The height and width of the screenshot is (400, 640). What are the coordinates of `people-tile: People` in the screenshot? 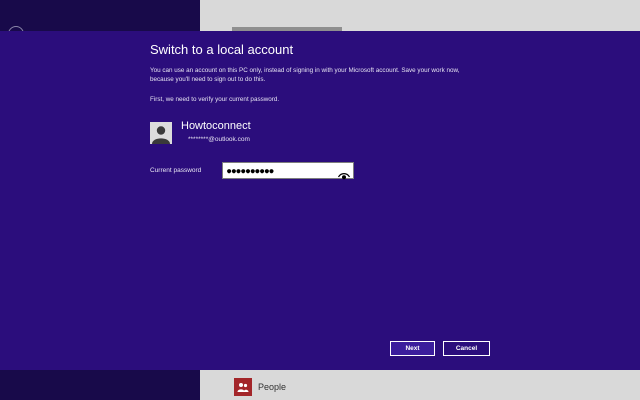 It's located at (260, 387).